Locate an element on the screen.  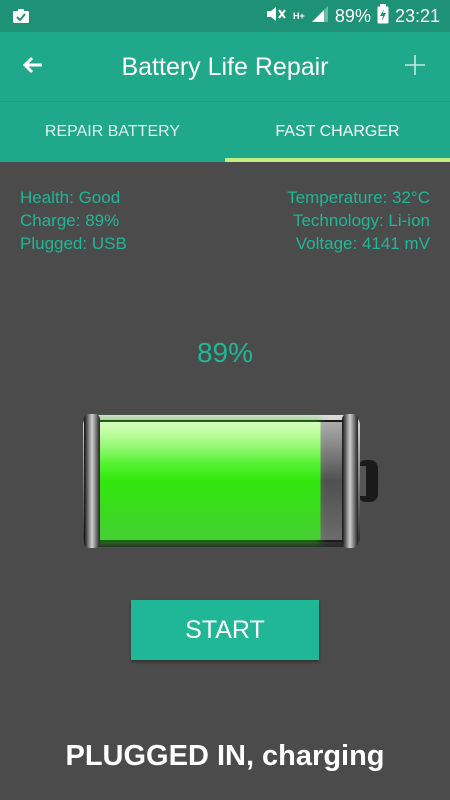
battery-info-left: Health: Good Charge: 89% Plugged: USB is located at coordinates (73, 220).